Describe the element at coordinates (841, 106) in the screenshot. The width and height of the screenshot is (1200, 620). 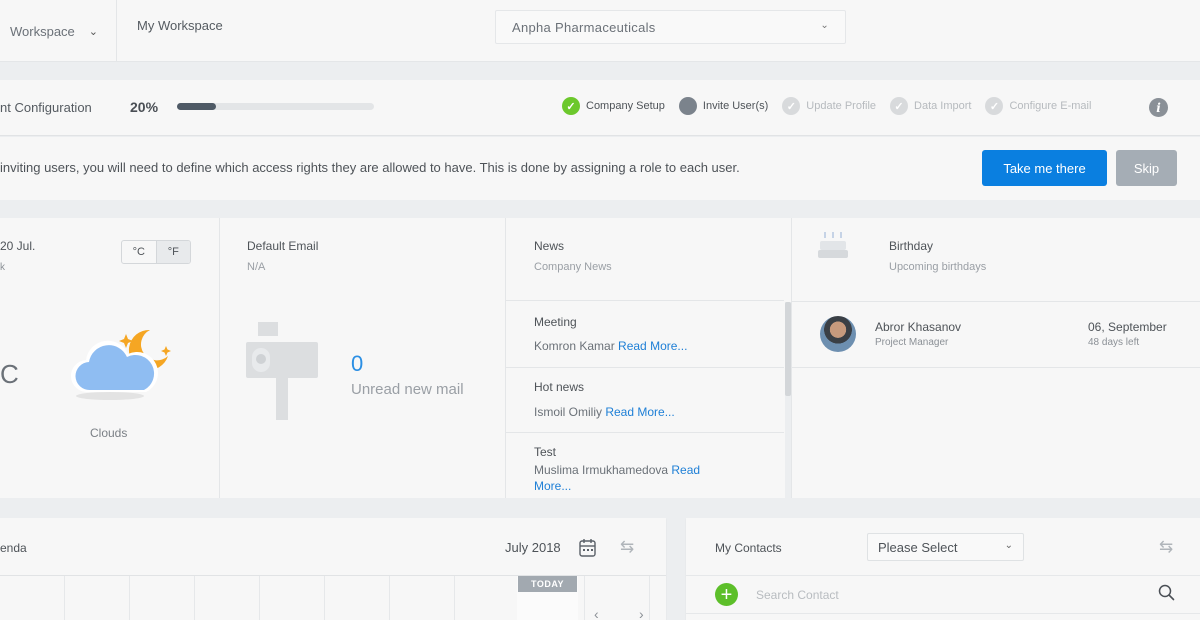
I see `step-label: Update Profile` at that location.